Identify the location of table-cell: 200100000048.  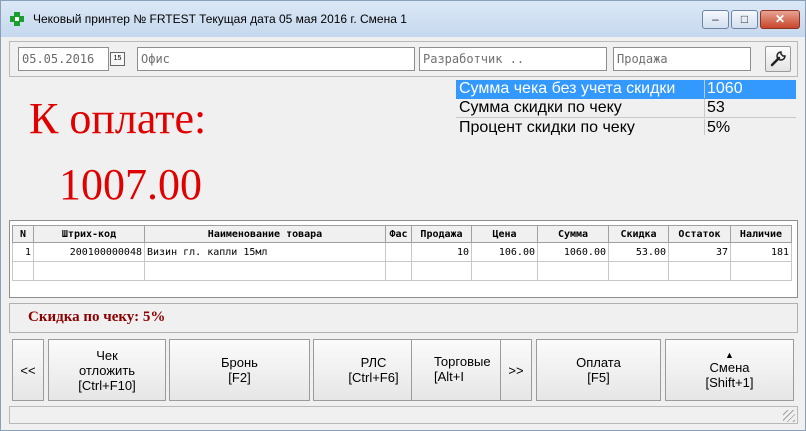
(89, 252).